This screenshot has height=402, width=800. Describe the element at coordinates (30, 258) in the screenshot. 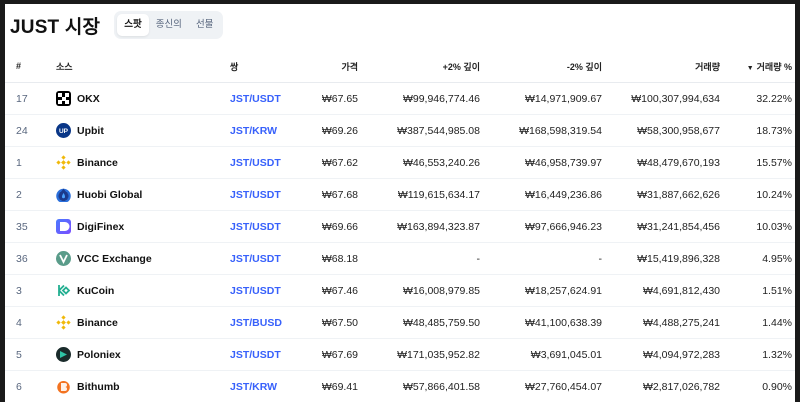

I see `row-rank: 36` at that location.